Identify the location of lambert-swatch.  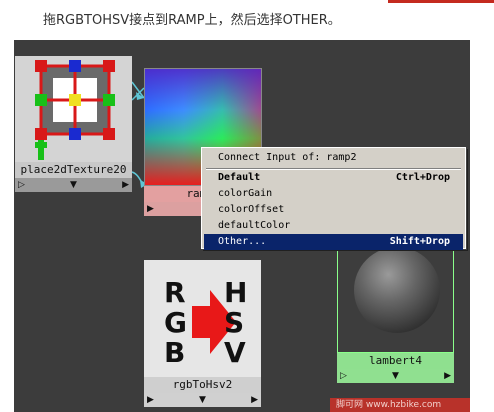
(395, 294).